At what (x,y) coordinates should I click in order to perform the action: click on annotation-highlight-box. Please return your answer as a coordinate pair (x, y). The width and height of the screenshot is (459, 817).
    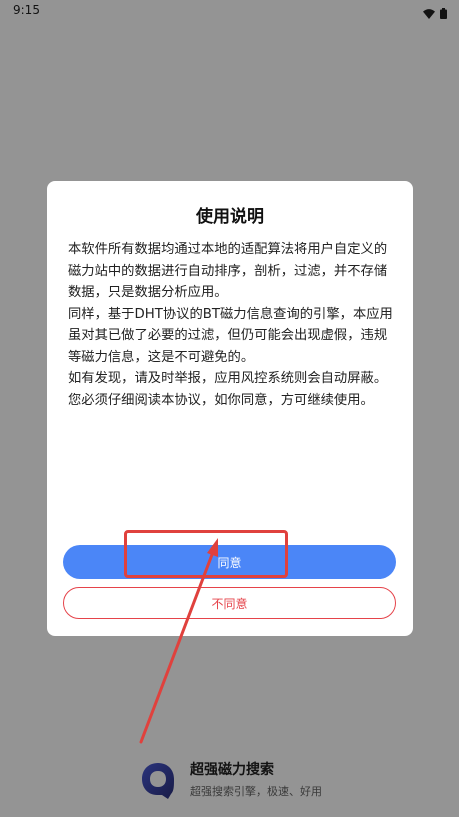
    Looking at the image, I should click on (206, 554).